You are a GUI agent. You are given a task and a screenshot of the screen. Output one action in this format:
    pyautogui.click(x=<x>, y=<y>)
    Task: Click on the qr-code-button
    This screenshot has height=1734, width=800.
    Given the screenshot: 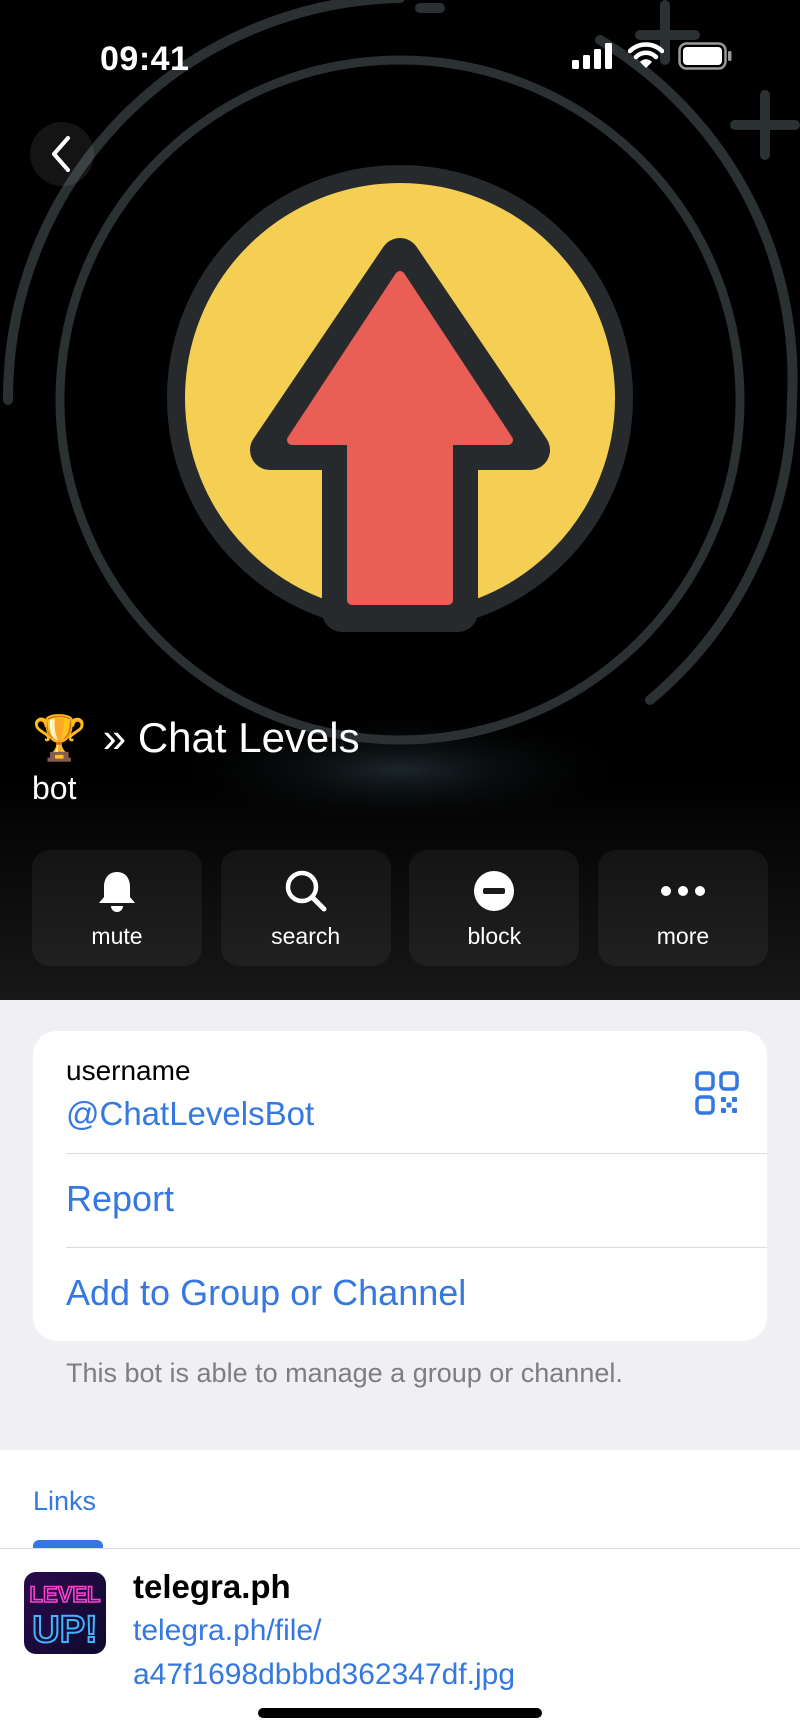 What is the action you would take?
    pyautogui.click(x=717, y=1093)
    